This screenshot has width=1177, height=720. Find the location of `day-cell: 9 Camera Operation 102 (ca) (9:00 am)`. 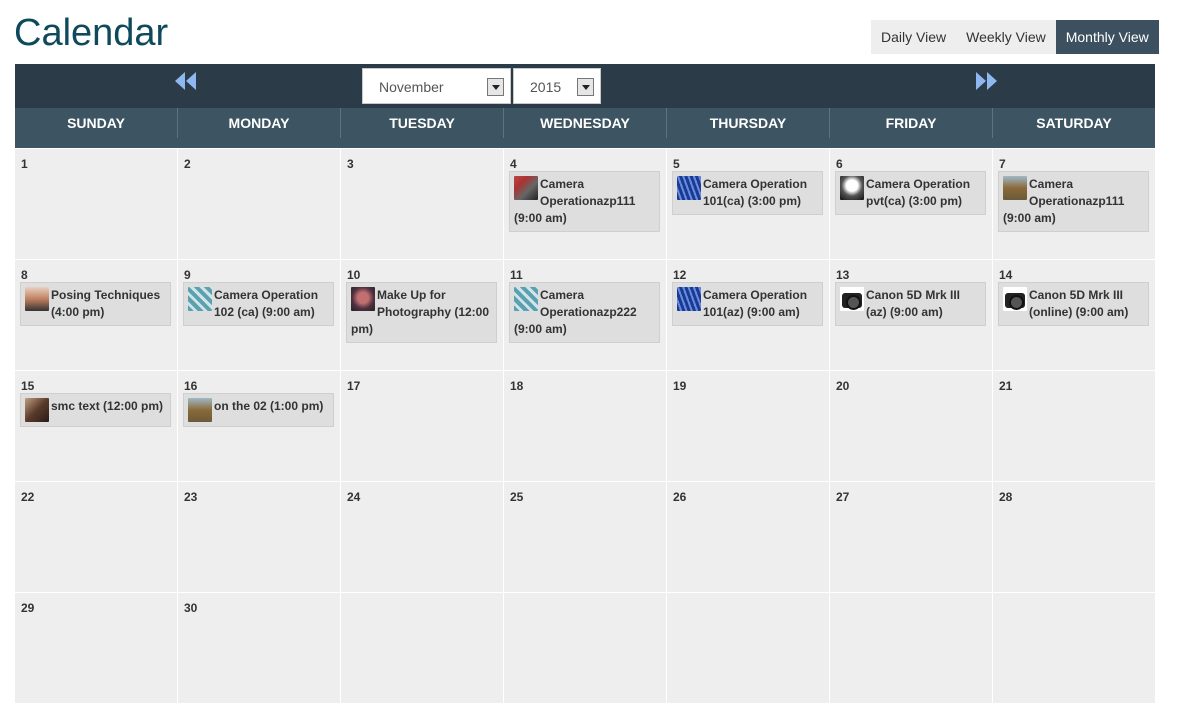

day-cell: 9 Camera Operation 102 (ca) (9:00 am) is located at coordinates (259, 315).